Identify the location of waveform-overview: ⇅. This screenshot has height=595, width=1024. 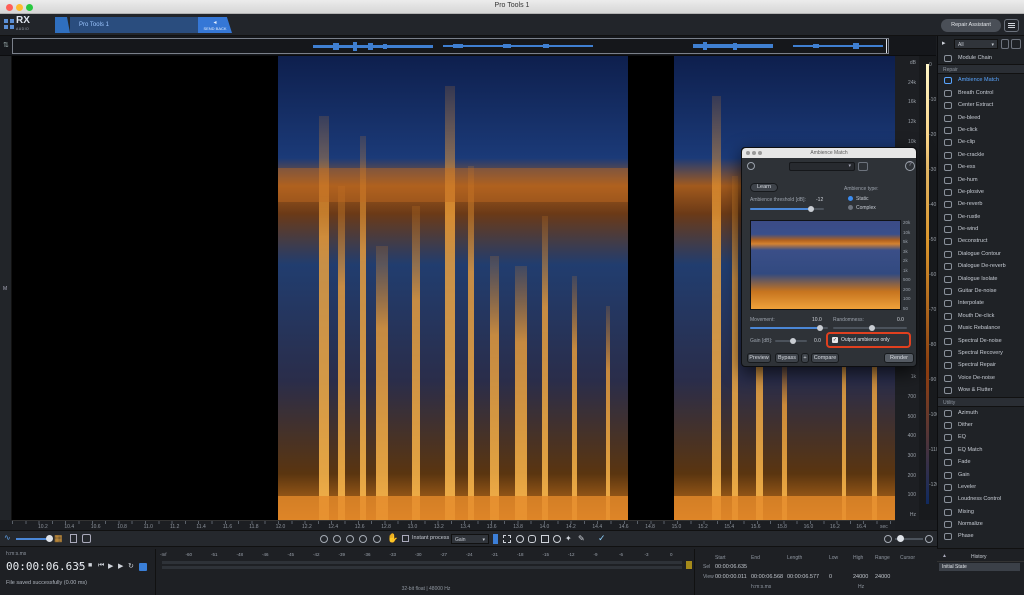
(468, 46).